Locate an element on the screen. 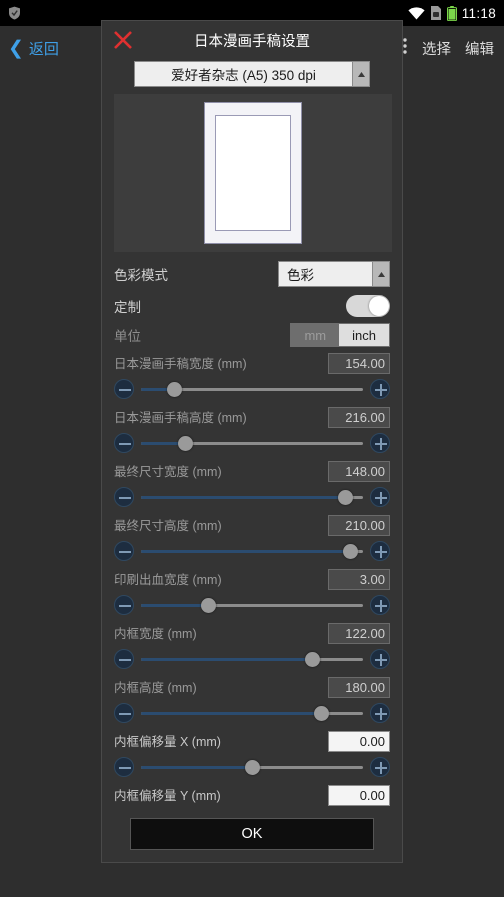  field-row: 印刷出血宽度 (mm) 3.00 is located at coordinates (252, 579).